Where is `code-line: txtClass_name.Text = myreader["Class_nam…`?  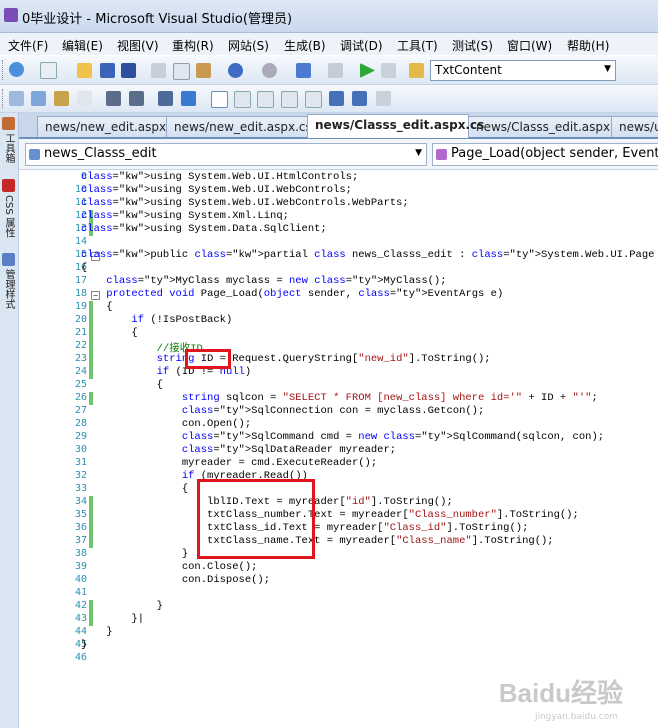
code-line: txtClass_name.Text = myreader["Class_nam… is located at coordinates (317, 541).